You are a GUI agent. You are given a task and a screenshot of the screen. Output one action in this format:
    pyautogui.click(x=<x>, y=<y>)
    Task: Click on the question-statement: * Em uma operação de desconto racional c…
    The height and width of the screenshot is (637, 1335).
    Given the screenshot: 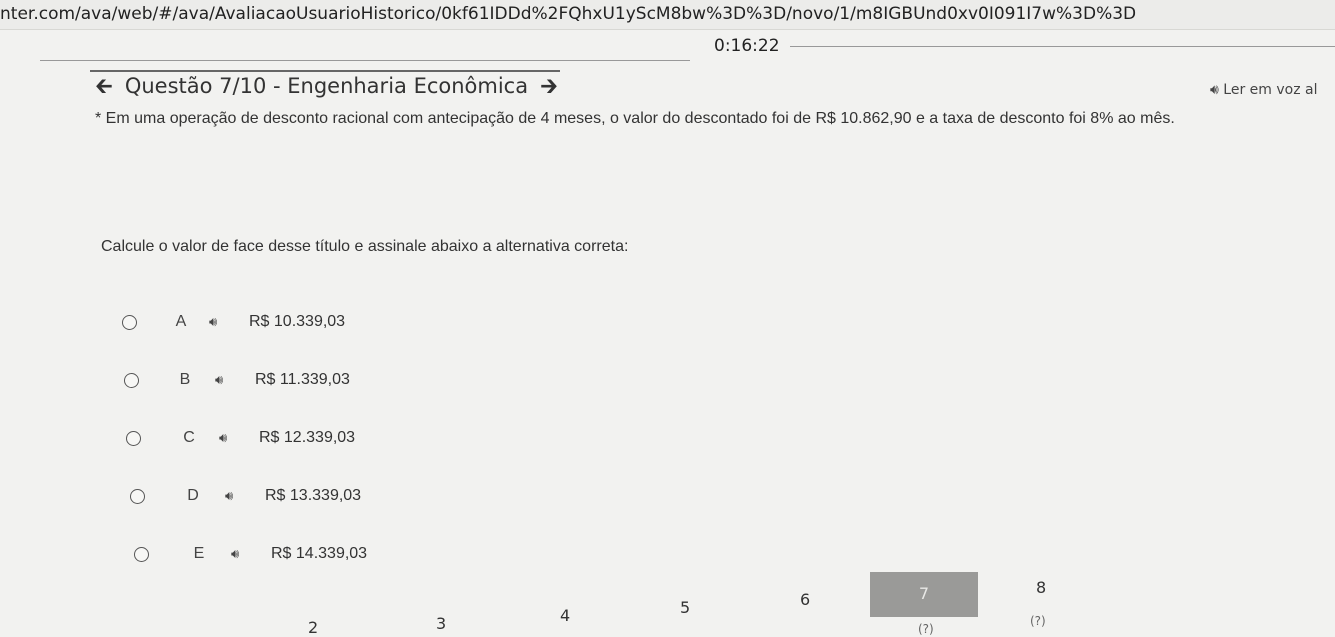 What is the action you would take?
    pyautogui.click(x=635, y=118)
    